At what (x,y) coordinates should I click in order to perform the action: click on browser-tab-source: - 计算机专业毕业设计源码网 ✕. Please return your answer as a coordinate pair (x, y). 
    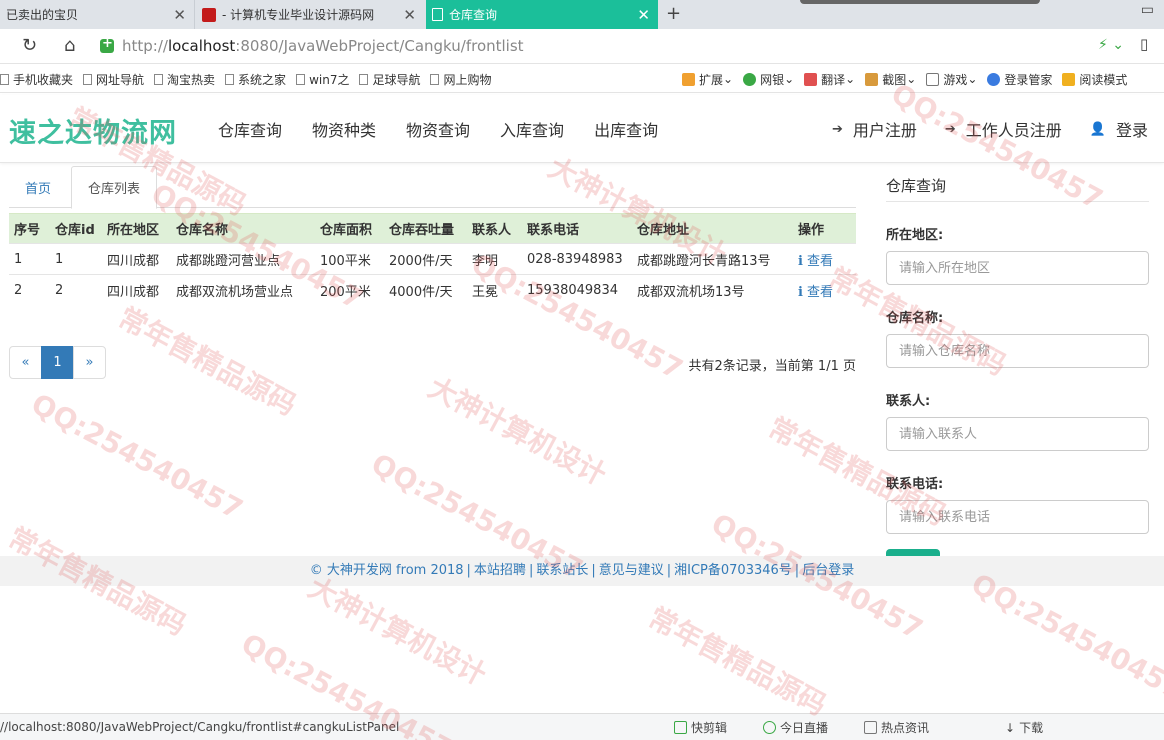
    Looking at the image, I should click on (310, 14).